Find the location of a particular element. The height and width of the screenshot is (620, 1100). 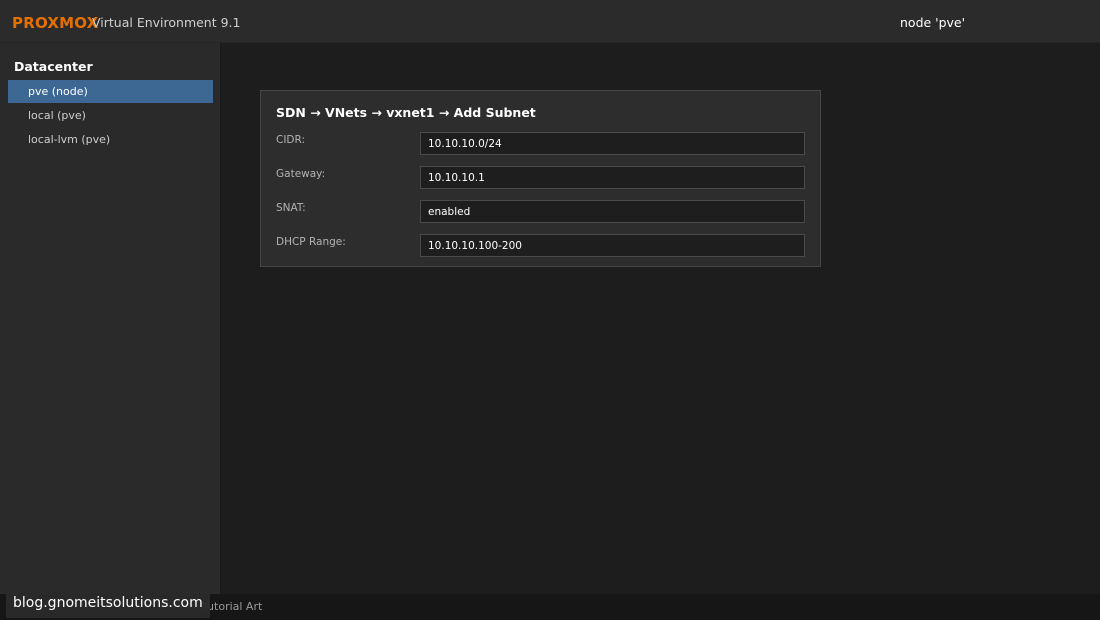

gateway-input is located at coordinates (612, 177).